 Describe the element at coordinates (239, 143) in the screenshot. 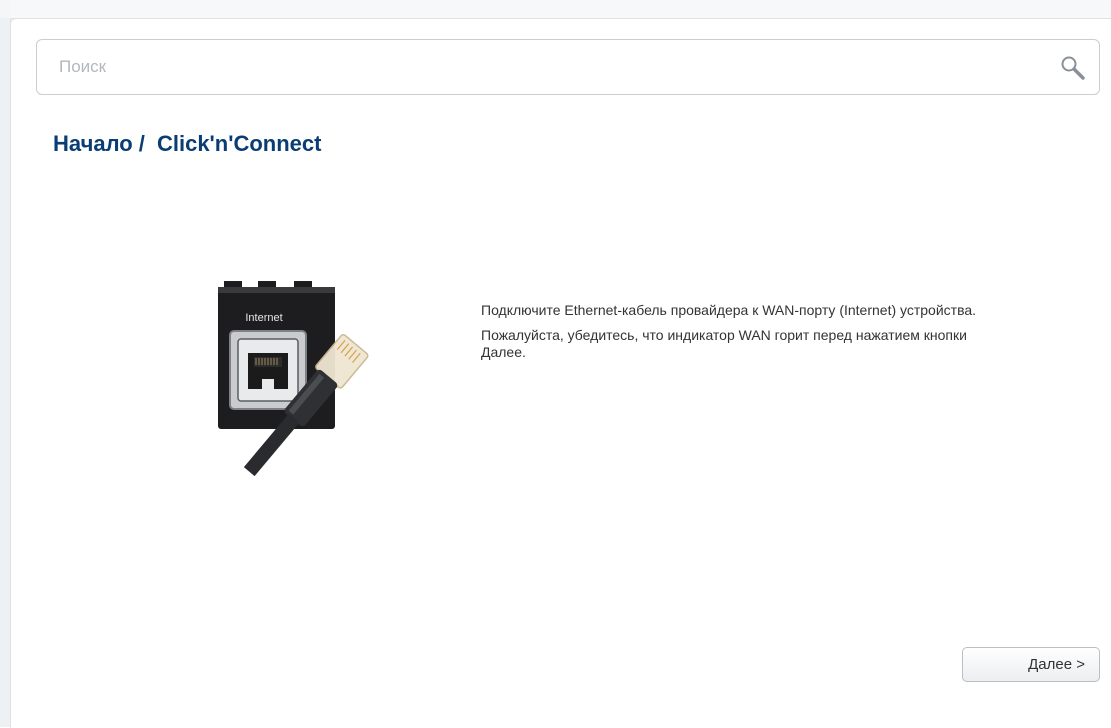

I see `page-title: Click'n'Connect` at that location.